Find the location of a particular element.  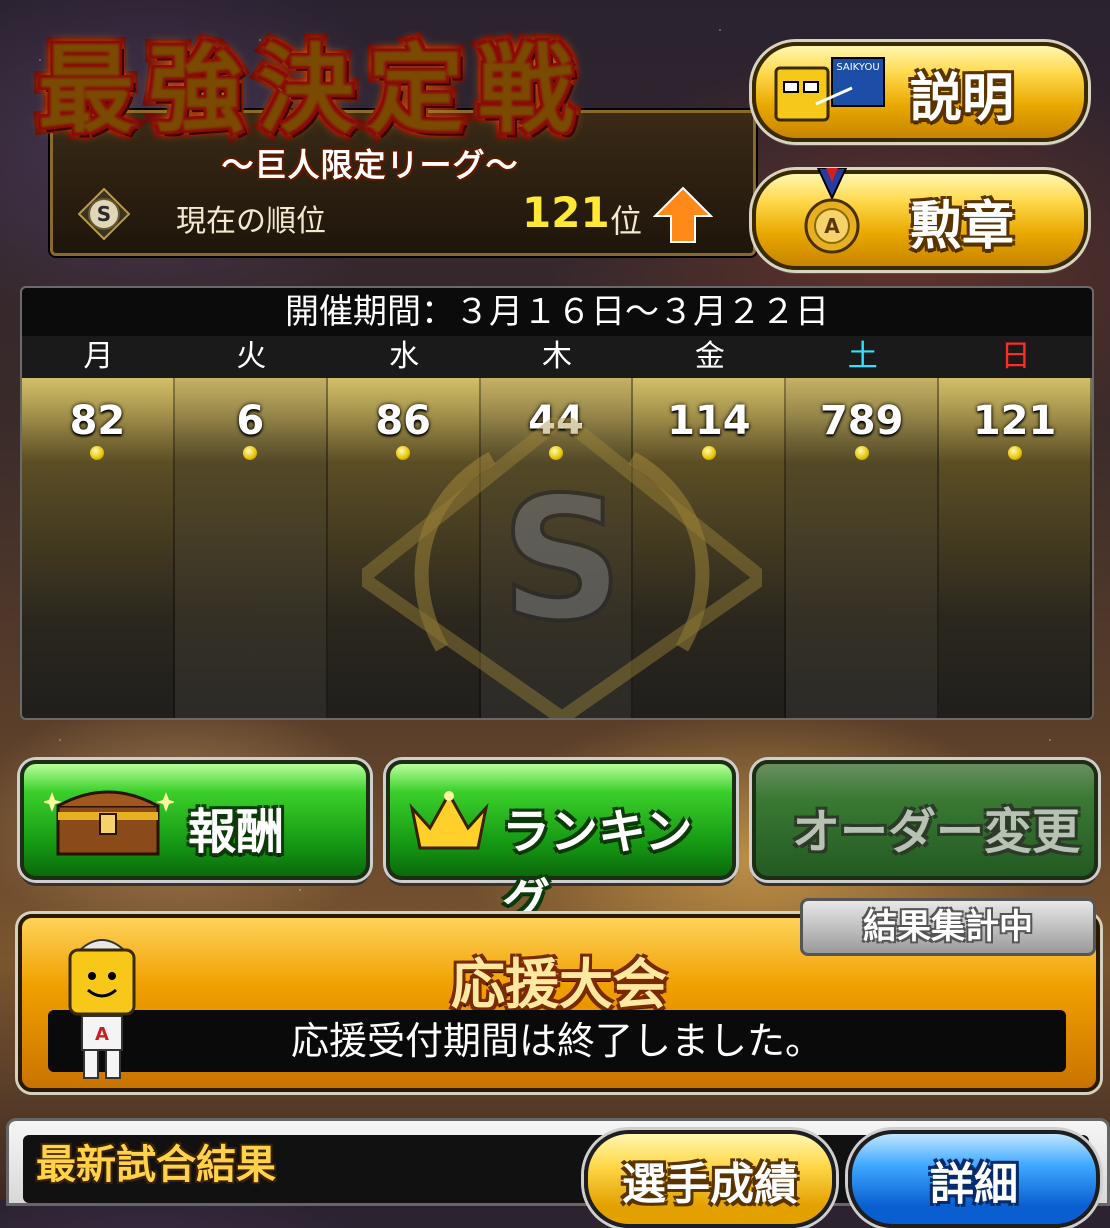

reward-button: 報酬 is located at coordinates (195, 820).